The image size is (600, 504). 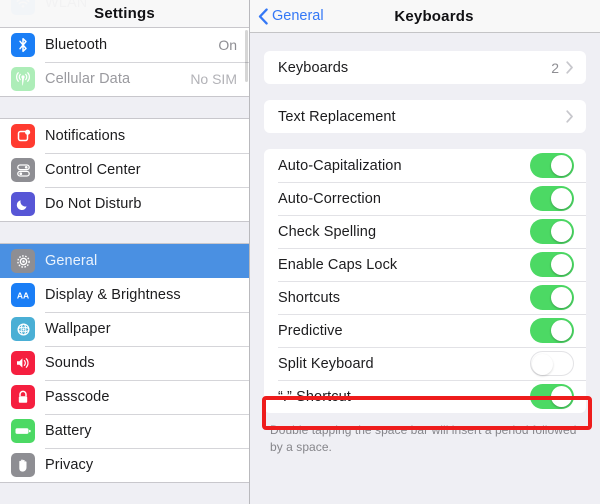 What do you see at coordinates (88, 79) in the screenshot?
I see `sidebar-item-label: Cellular Data` at bounding box center [88, 79].